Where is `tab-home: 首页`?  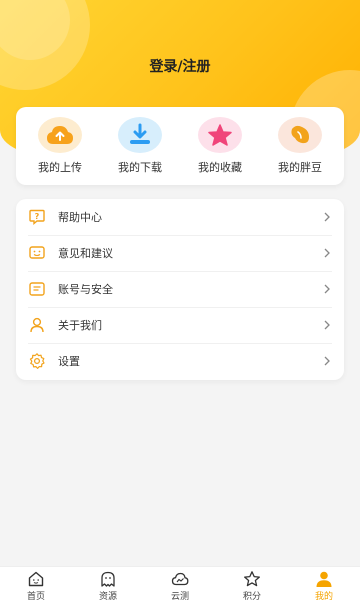 tab-home: 首页 is located at coordinates (36, 583).